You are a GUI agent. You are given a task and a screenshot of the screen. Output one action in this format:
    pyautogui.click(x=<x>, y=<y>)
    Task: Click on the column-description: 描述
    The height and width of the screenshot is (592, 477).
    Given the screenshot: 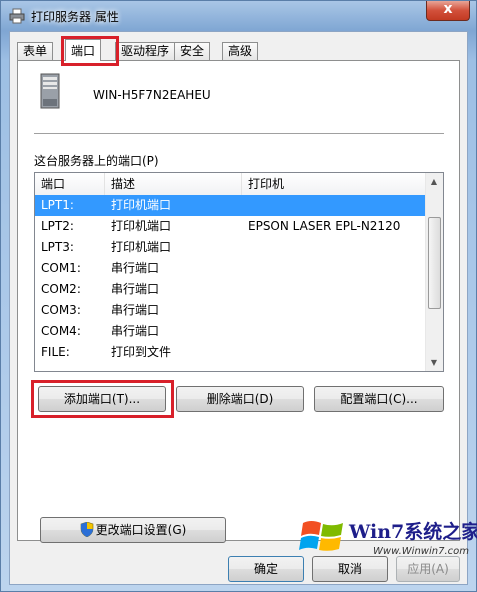 What is the action you would take?
    pyautogui.click(x=173, y=184)
    